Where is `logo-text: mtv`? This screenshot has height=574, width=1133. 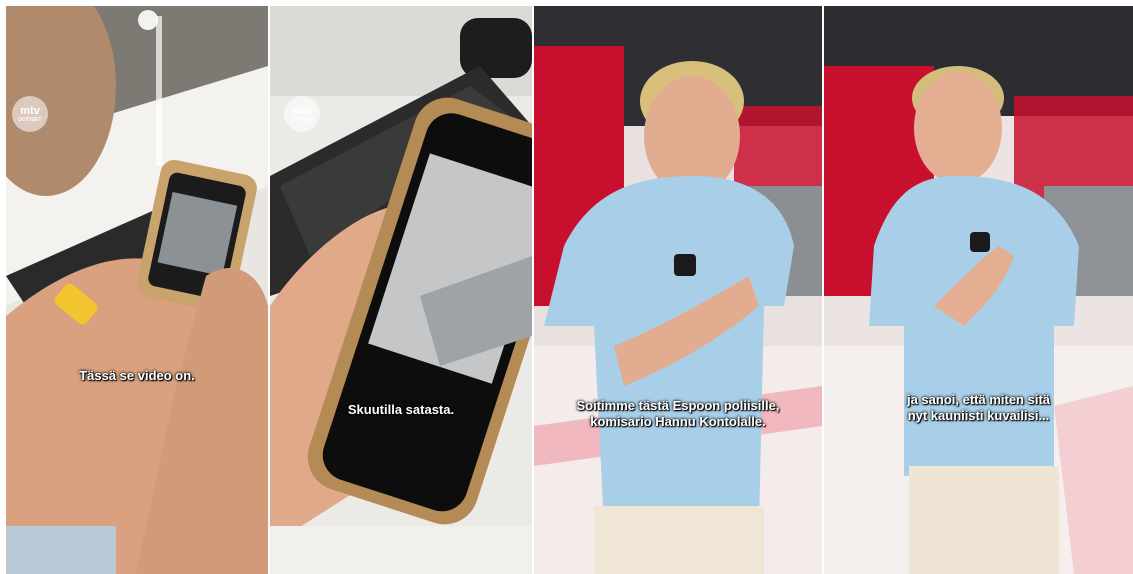
logo-text: mtv is located at coordinates (30, 111).